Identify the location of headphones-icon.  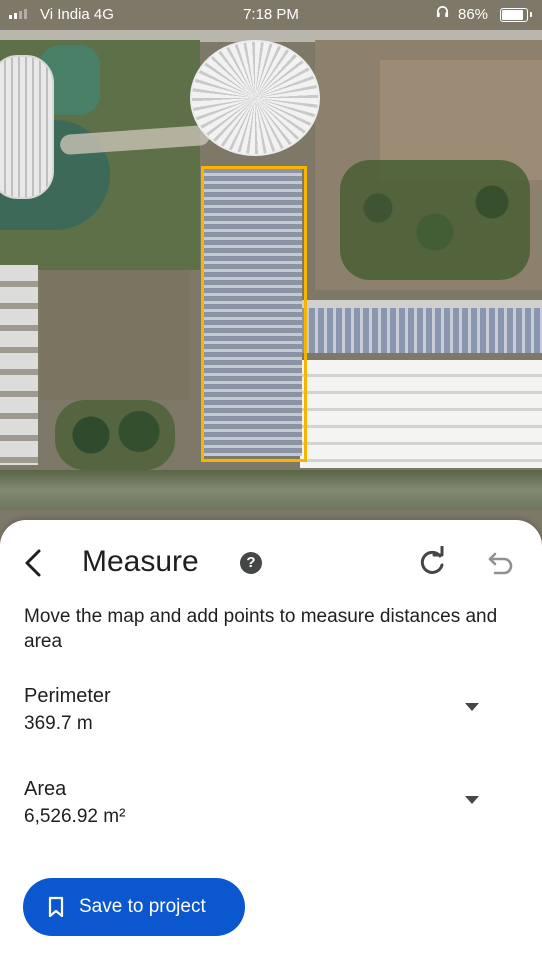
(442, 13).